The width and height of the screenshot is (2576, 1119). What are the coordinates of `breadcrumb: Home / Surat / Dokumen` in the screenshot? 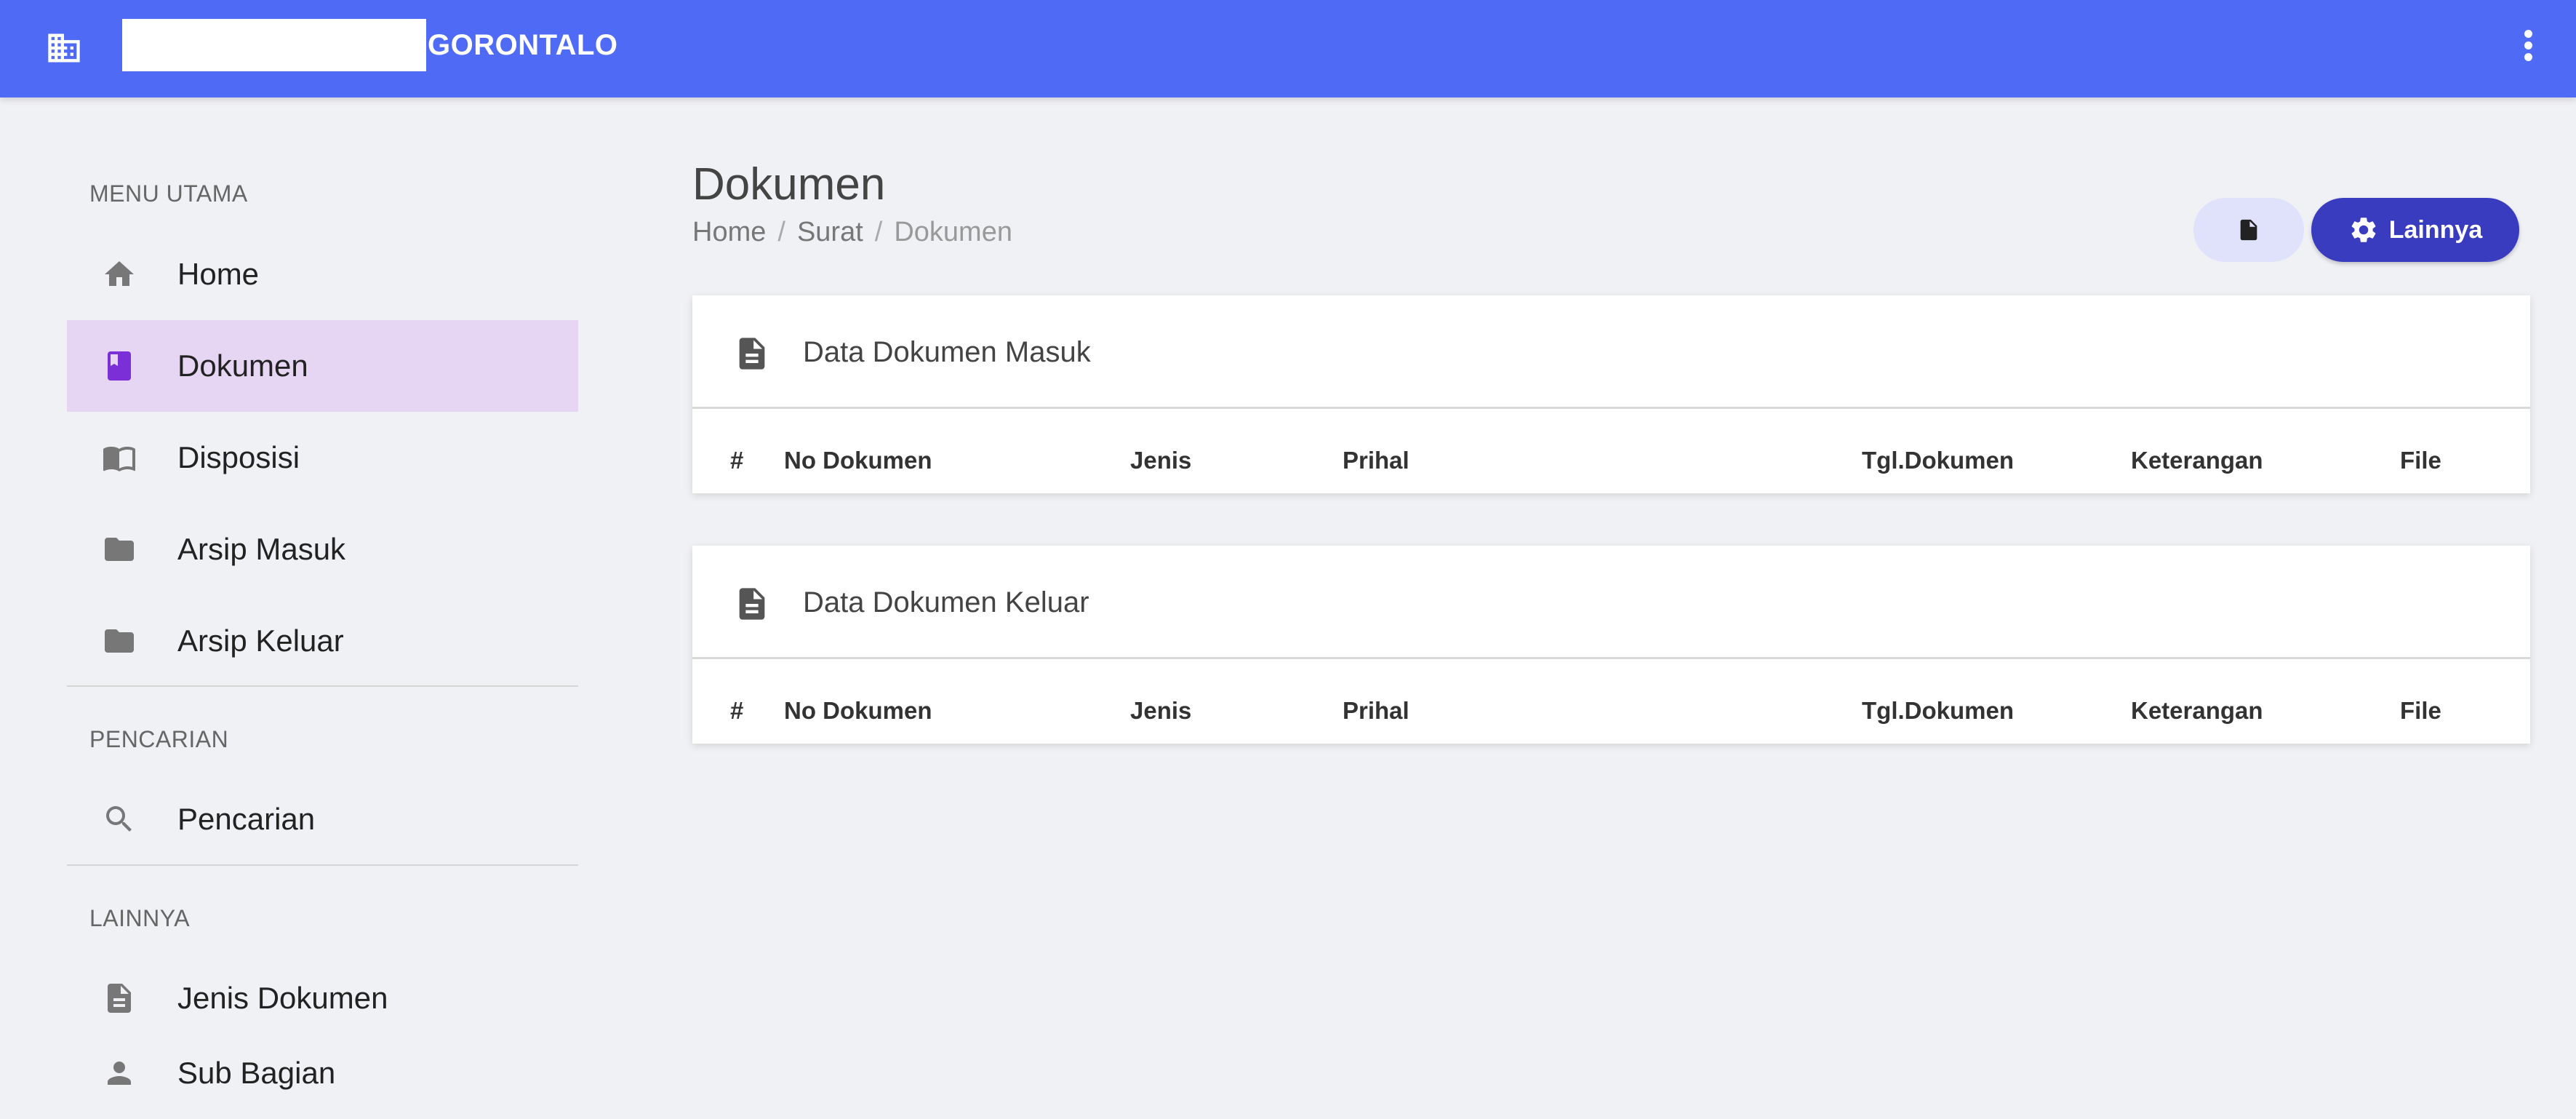 It's located at (852, 233).